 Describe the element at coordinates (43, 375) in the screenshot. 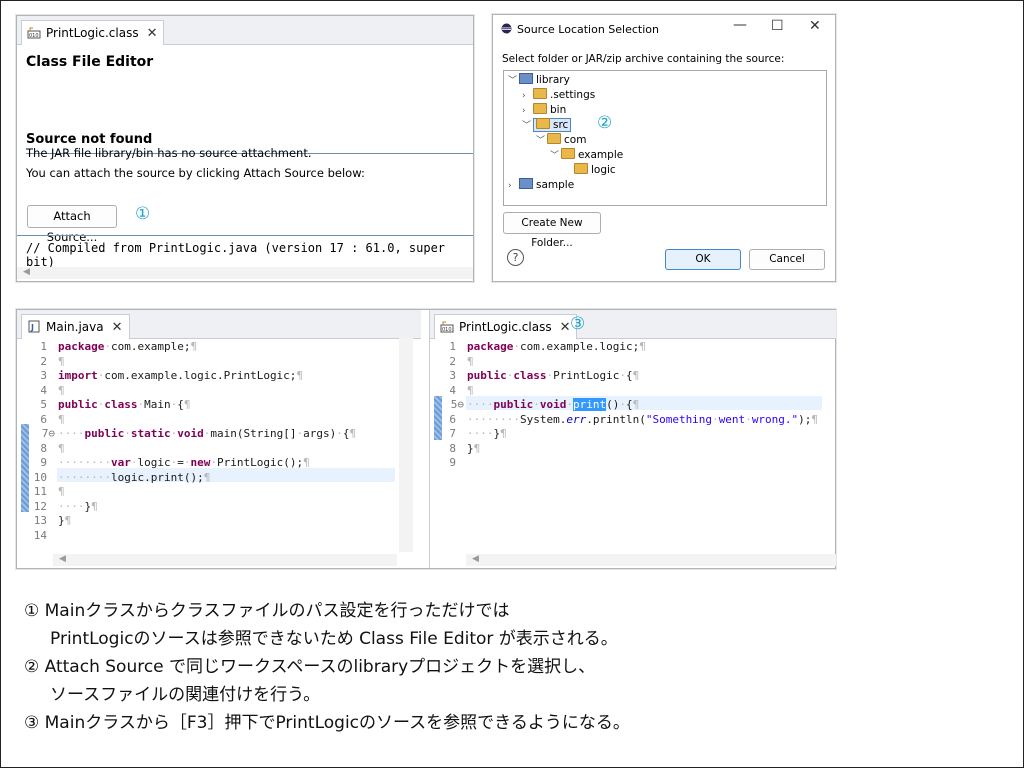

I see `line-number: 3` at that location.